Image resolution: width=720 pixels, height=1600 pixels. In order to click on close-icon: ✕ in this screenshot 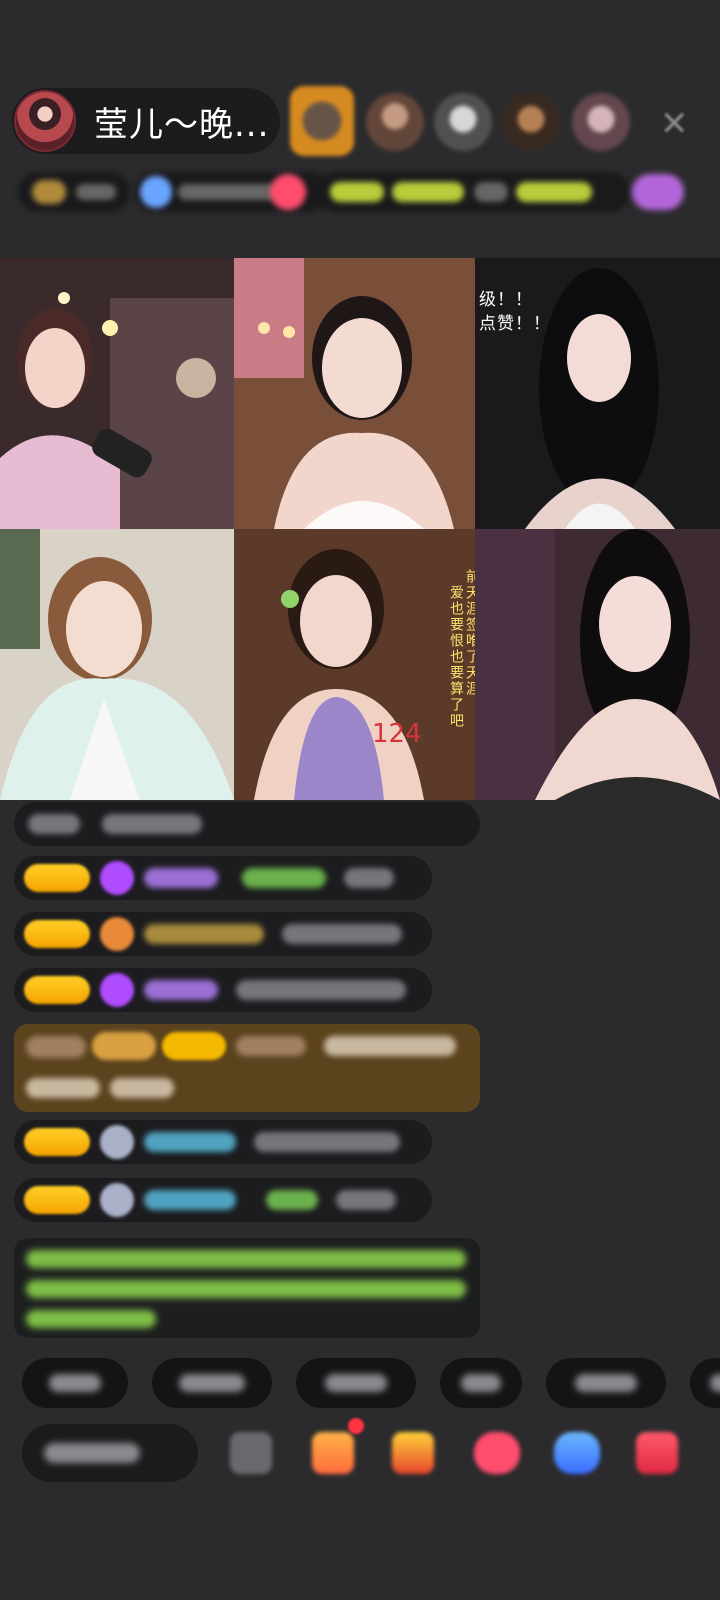, I will do `click(674, 124)`.